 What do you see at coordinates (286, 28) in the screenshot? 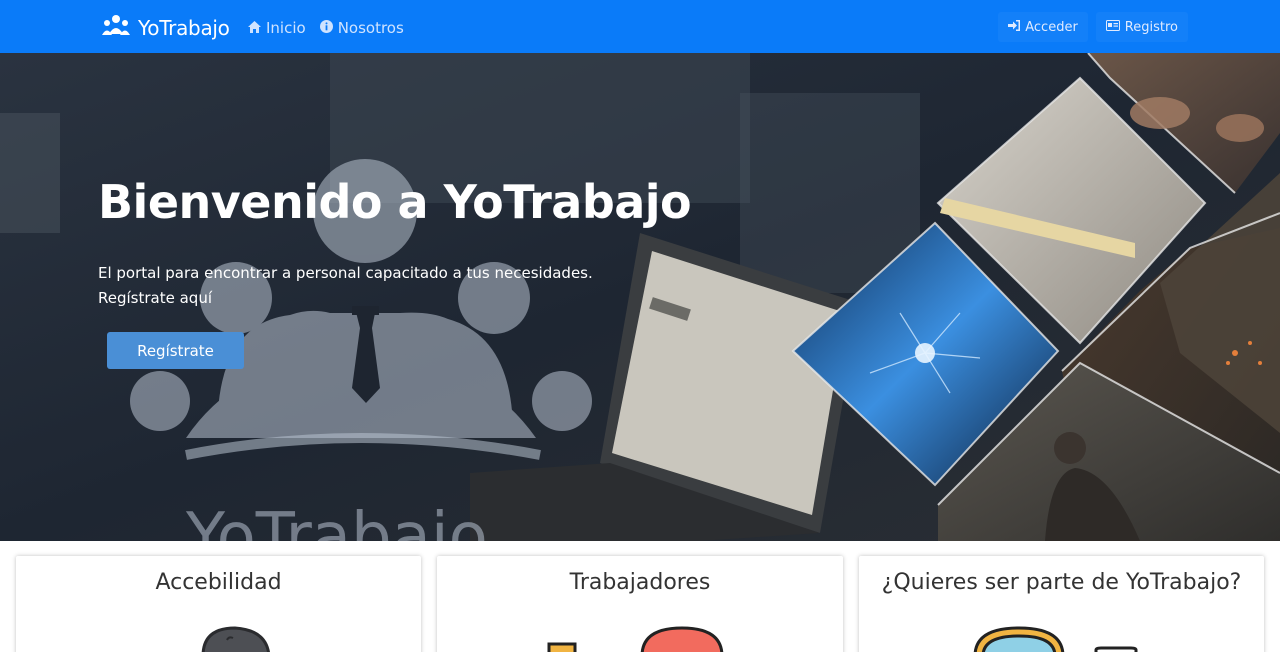
I see `nav-link-label: Inicio` at bounding box center [286, 28].